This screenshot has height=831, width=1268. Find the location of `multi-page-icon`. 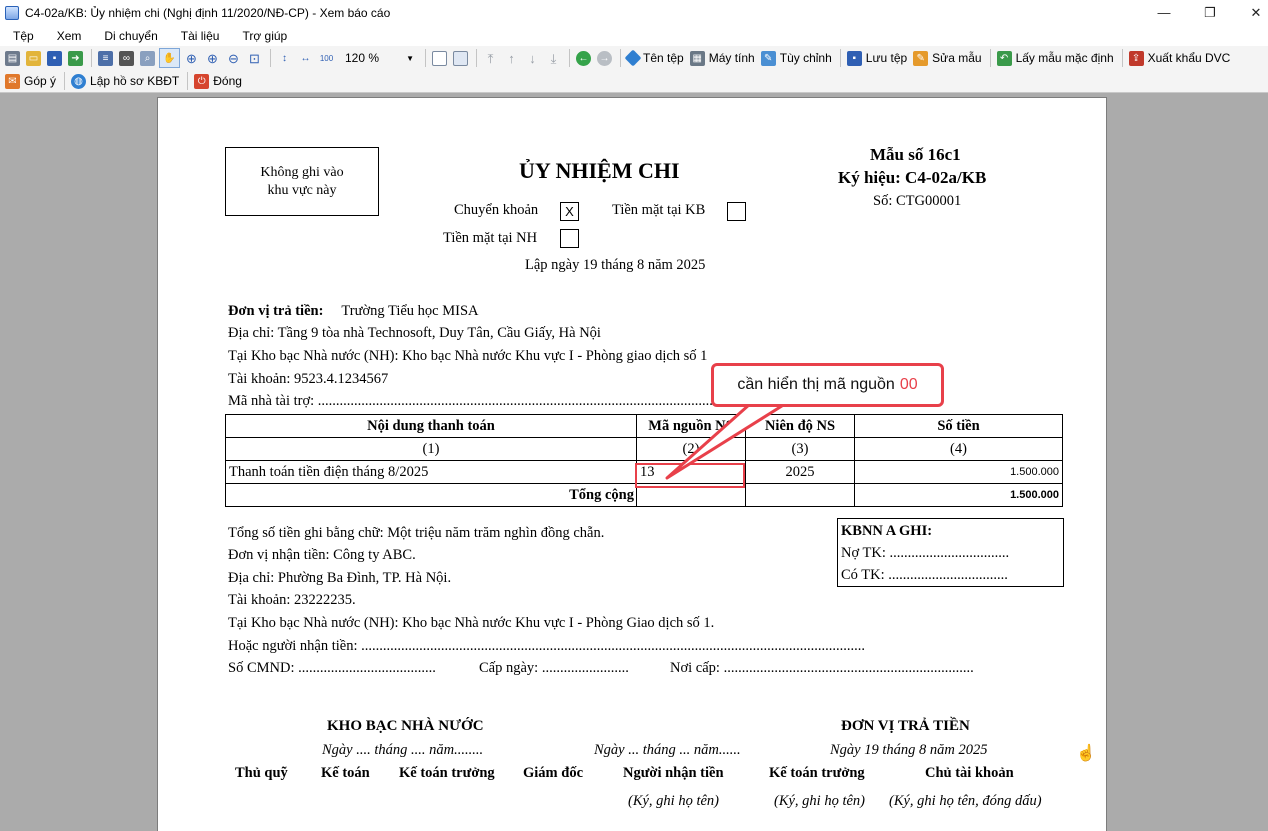

multi-page-icon is located at coordinates (460, 58).